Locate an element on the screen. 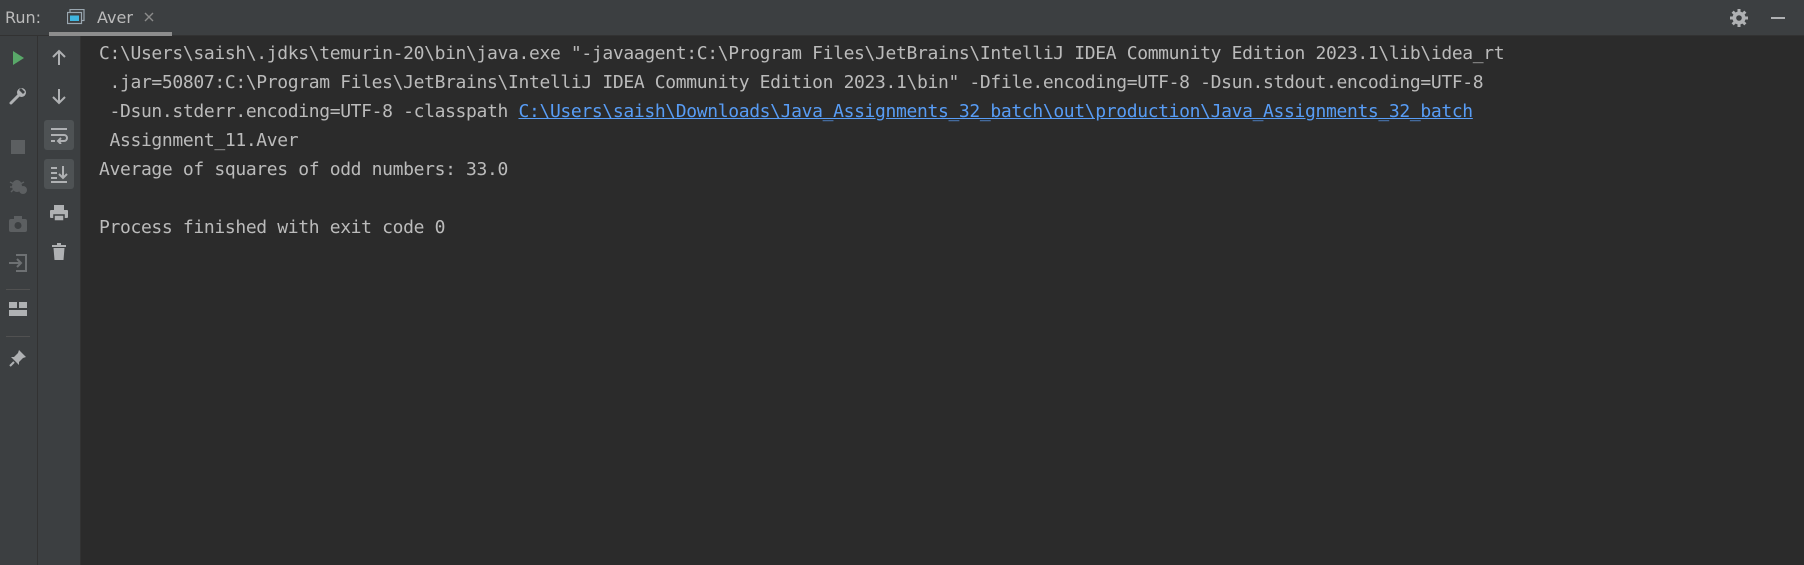  pin-icon is located at coordinates (18, 358).